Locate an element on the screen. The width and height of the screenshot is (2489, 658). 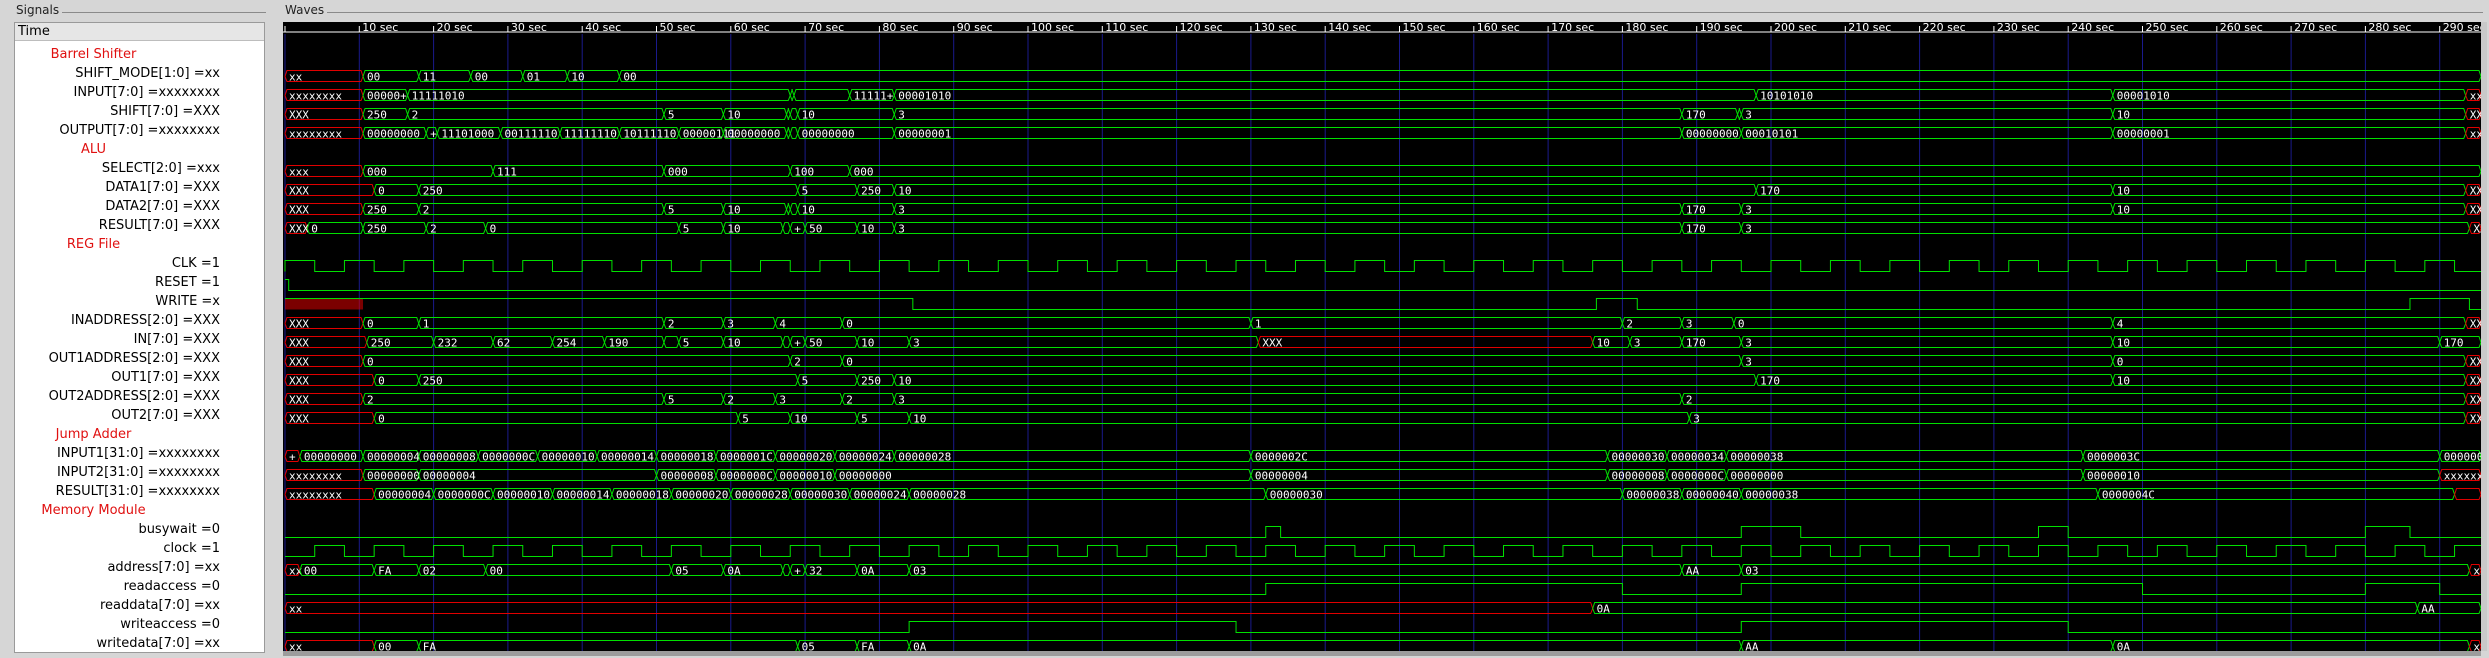
signal-name: INPUT2[31:0] =xxxxxxxx is located at coordinates (139, 472).